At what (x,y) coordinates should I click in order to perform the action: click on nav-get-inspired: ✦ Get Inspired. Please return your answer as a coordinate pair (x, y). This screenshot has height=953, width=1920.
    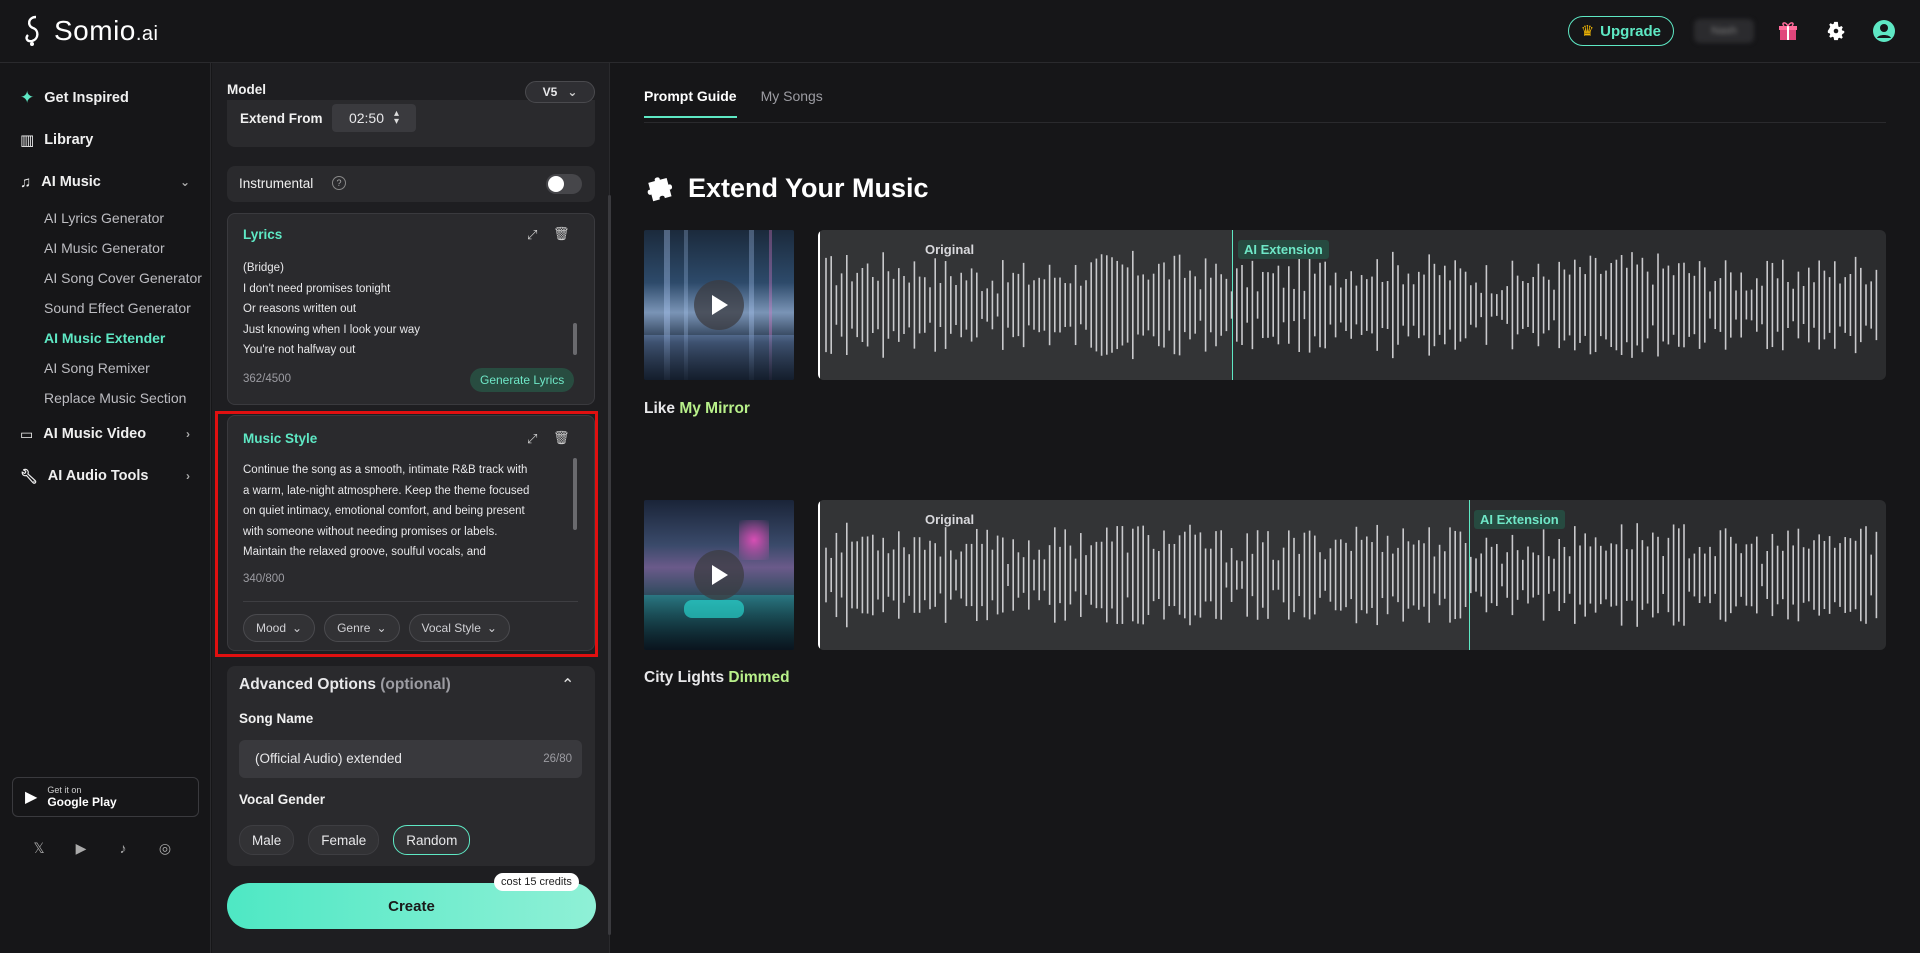
    Looking at the image, I should click on (105, 98).